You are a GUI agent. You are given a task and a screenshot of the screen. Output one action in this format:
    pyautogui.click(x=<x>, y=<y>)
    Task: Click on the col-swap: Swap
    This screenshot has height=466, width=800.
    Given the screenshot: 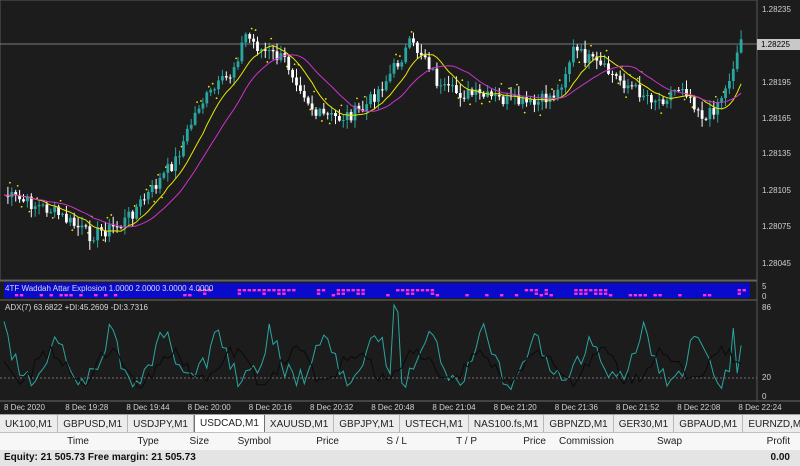 What is the action you would take?
    pyautogui.click(x=669, y=441)
    